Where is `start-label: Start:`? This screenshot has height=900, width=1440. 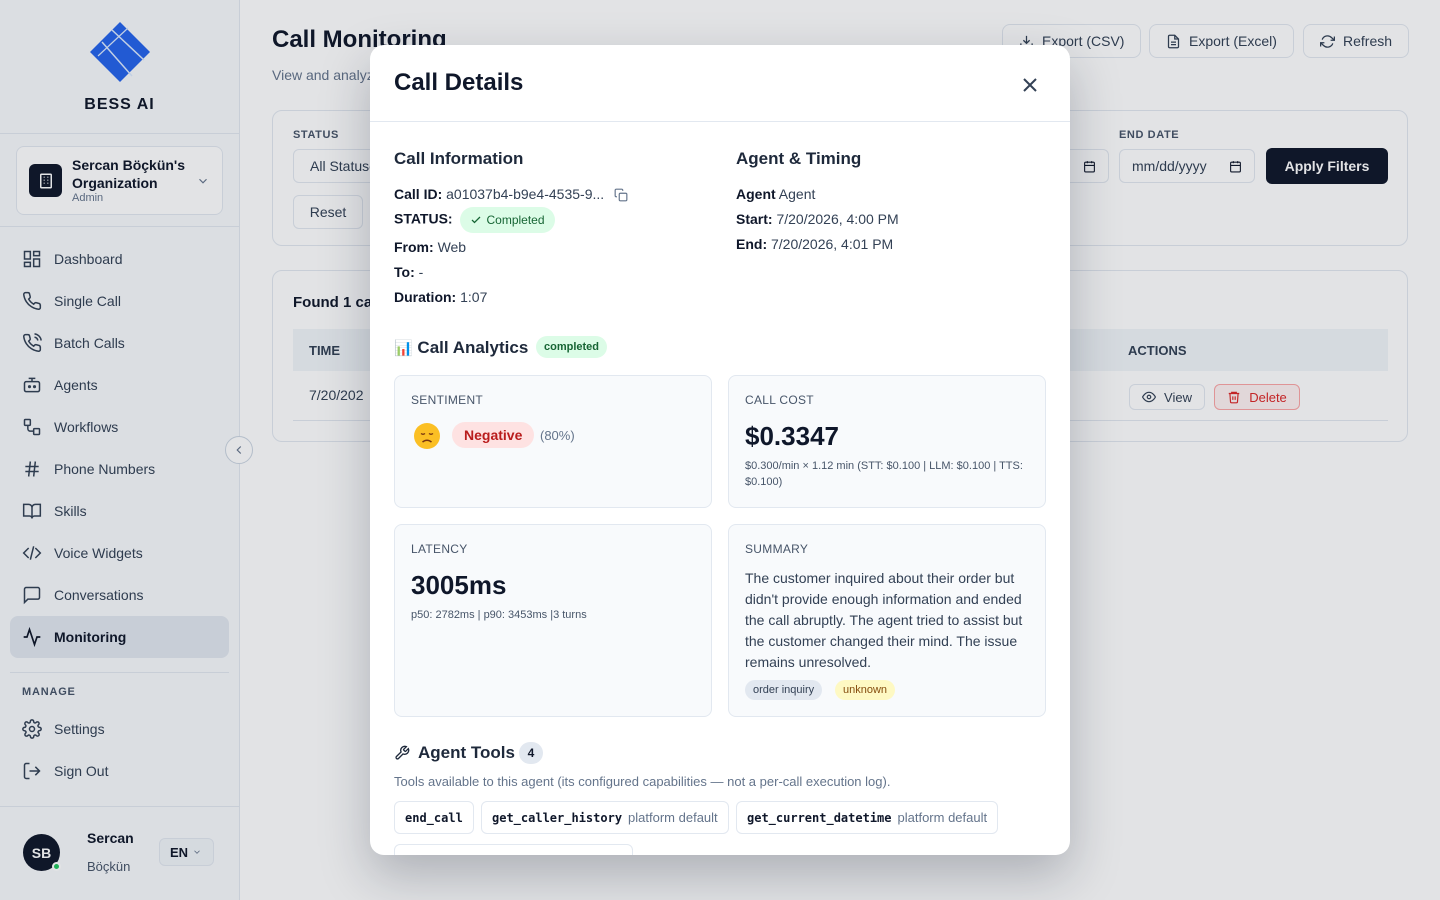 start-label: Start: is located at coordinates (754, 219).